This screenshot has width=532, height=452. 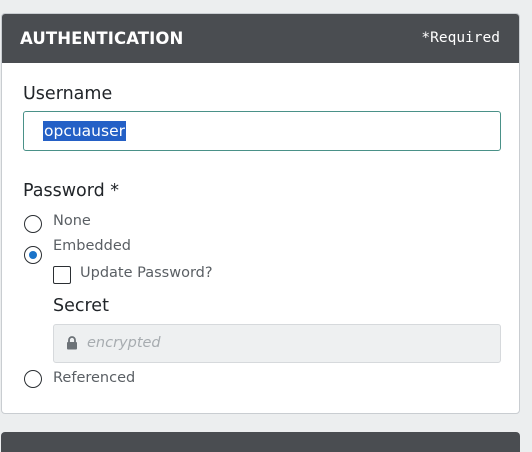 I want to click on lock-icon, so click(x=72, y=343).